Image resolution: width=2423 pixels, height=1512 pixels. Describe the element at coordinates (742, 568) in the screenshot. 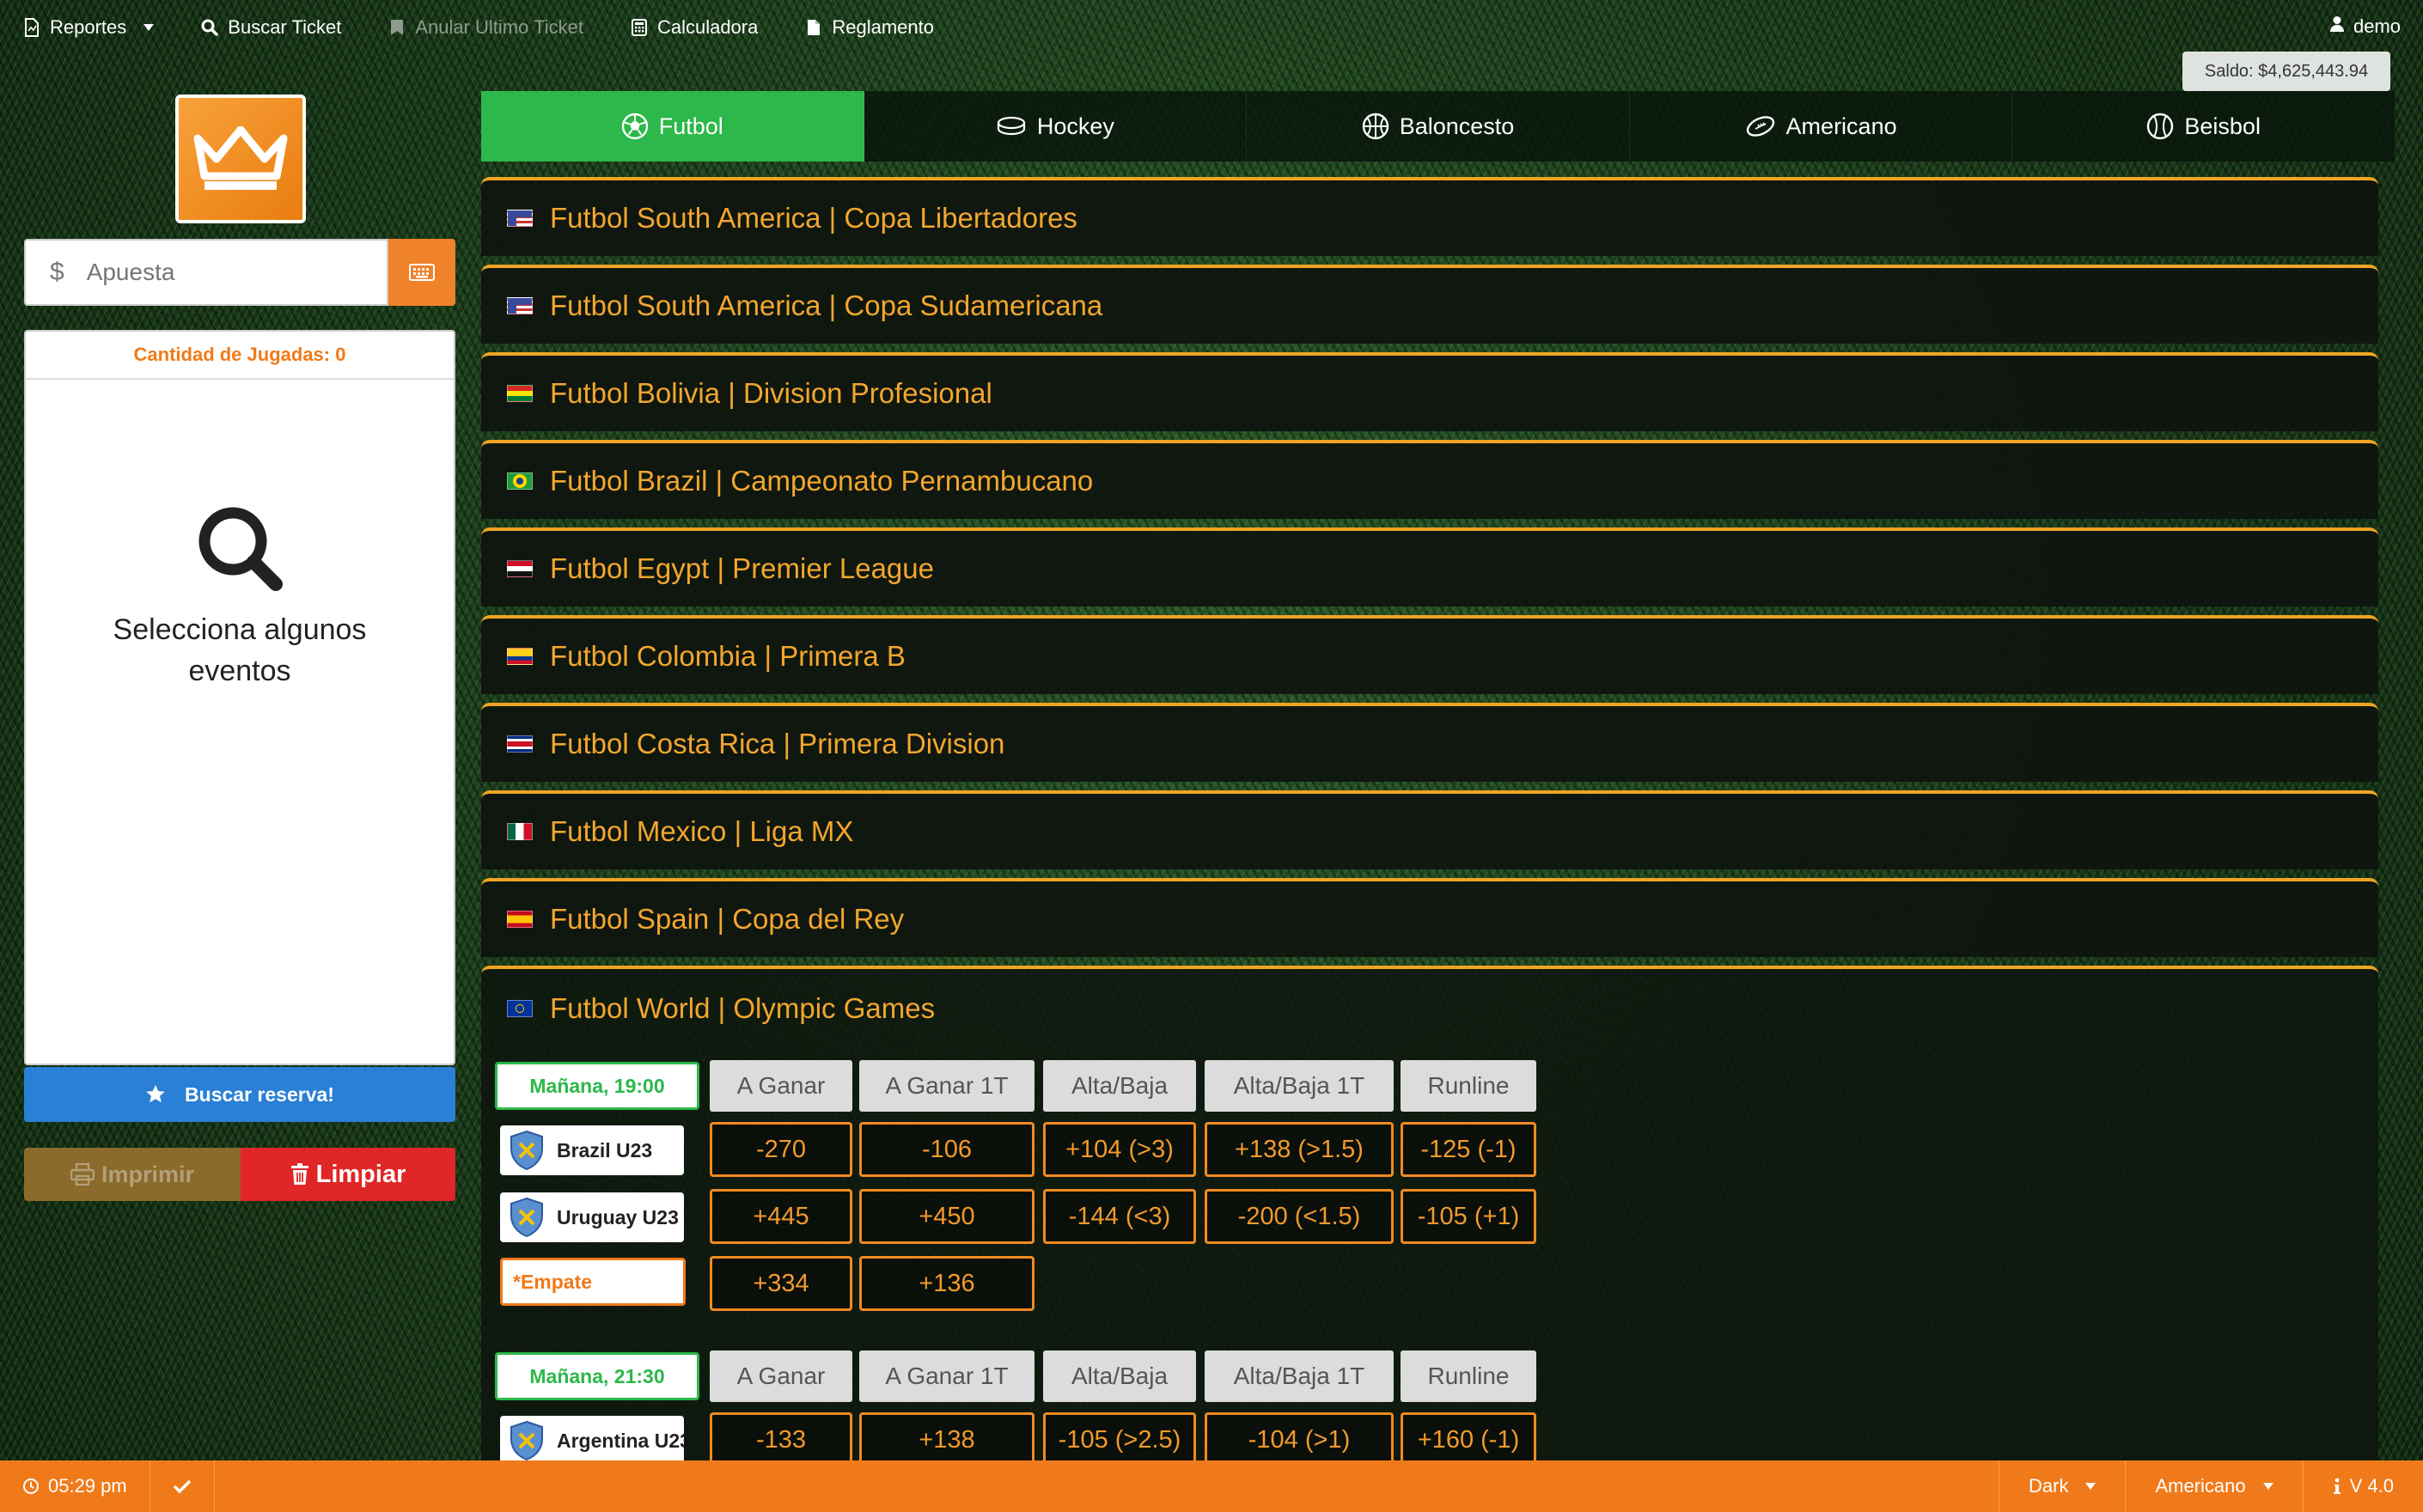

I see `league-label: Futbol Egypt | Premier League` at that location.